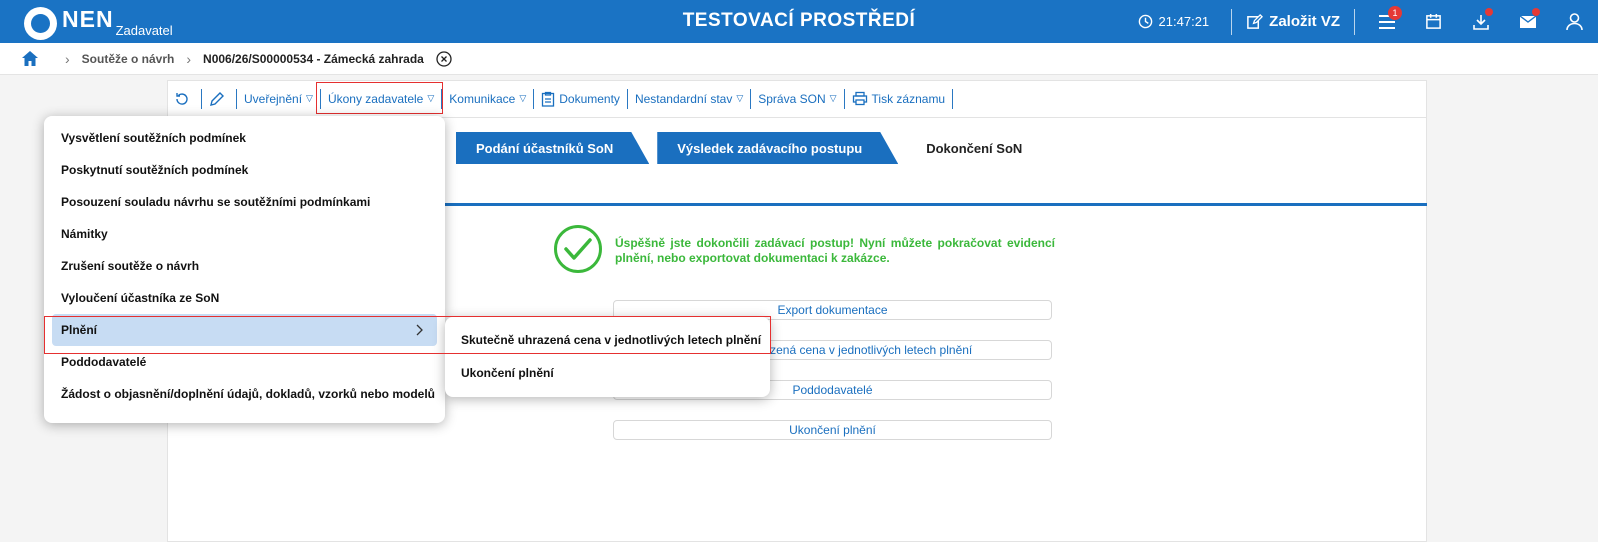 The image size is (1598, 542). What do you see at coordinates (79, 330) in the screenshot?
I see `menu-item-label: Plnění` at bounding box center [79, 330].